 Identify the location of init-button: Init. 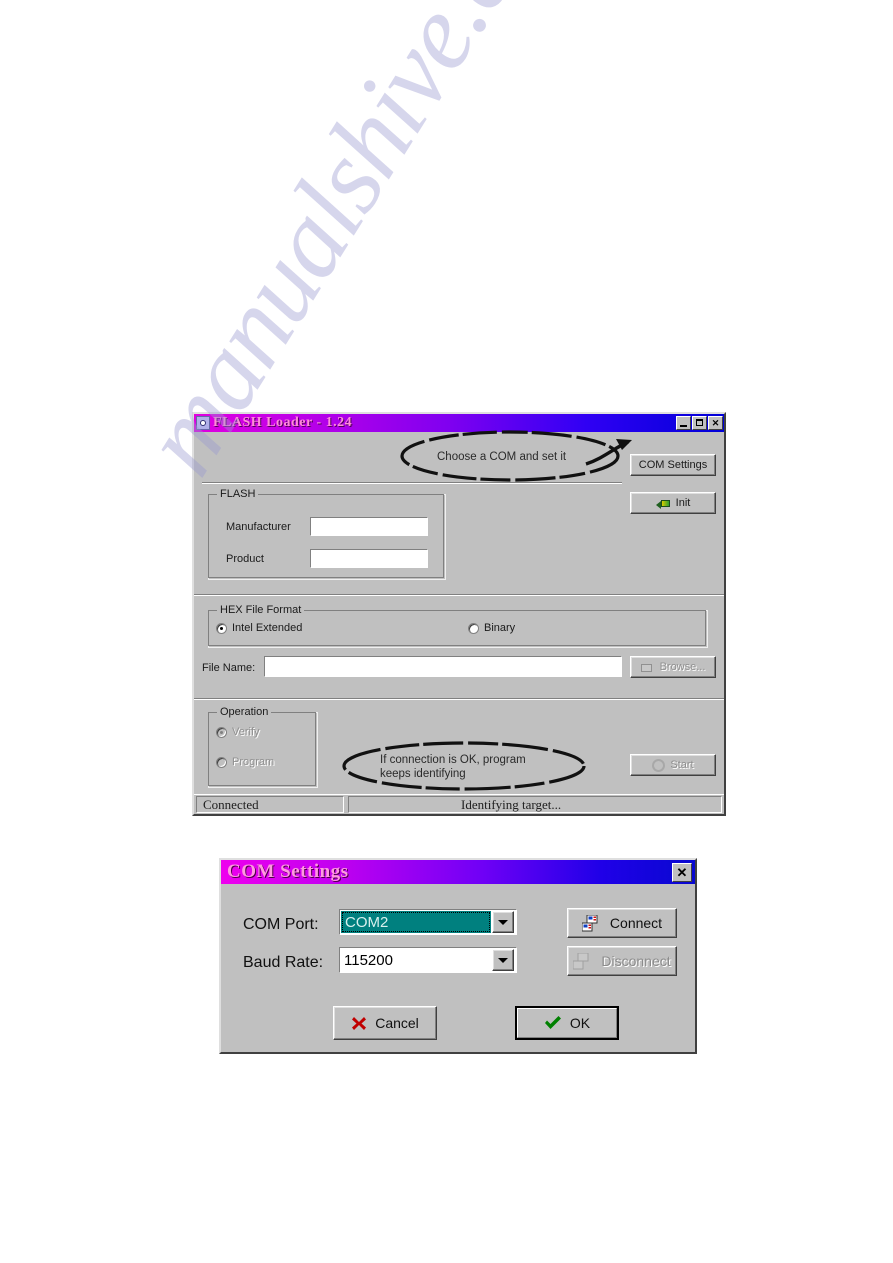
(673, 503).